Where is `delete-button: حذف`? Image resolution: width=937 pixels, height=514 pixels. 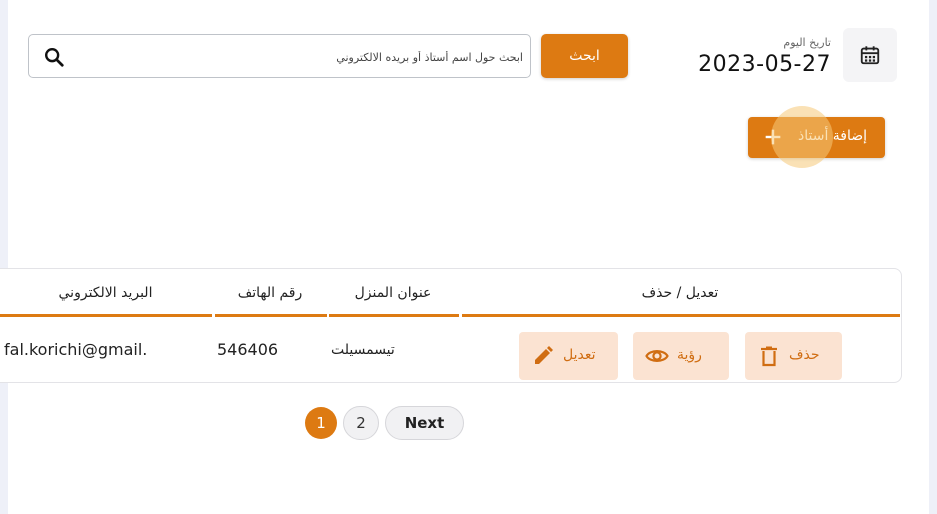 delete-button: حذف is located at coordinates (793, 356).